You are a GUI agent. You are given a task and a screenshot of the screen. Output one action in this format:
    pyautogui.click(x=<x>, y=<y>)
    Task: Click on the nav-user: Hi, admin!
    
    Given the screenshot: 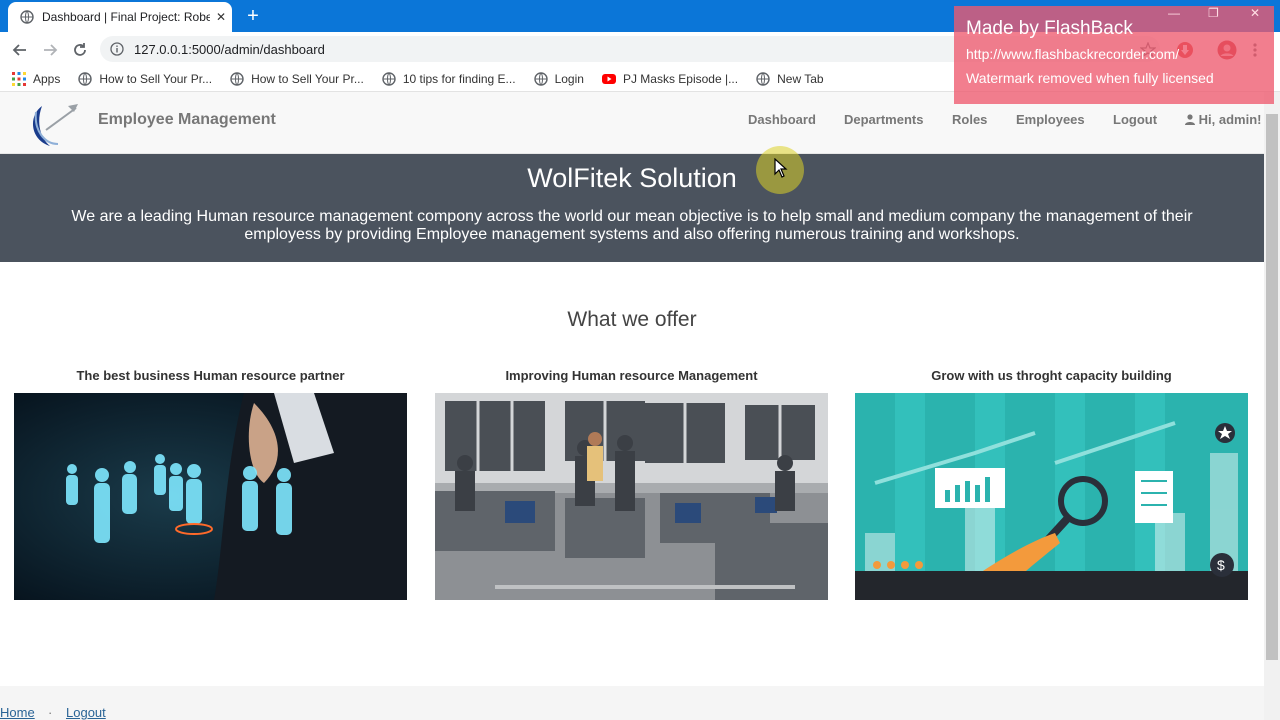 What is the action you would take?
    pyautogui.click(x=1223, y=119)
    